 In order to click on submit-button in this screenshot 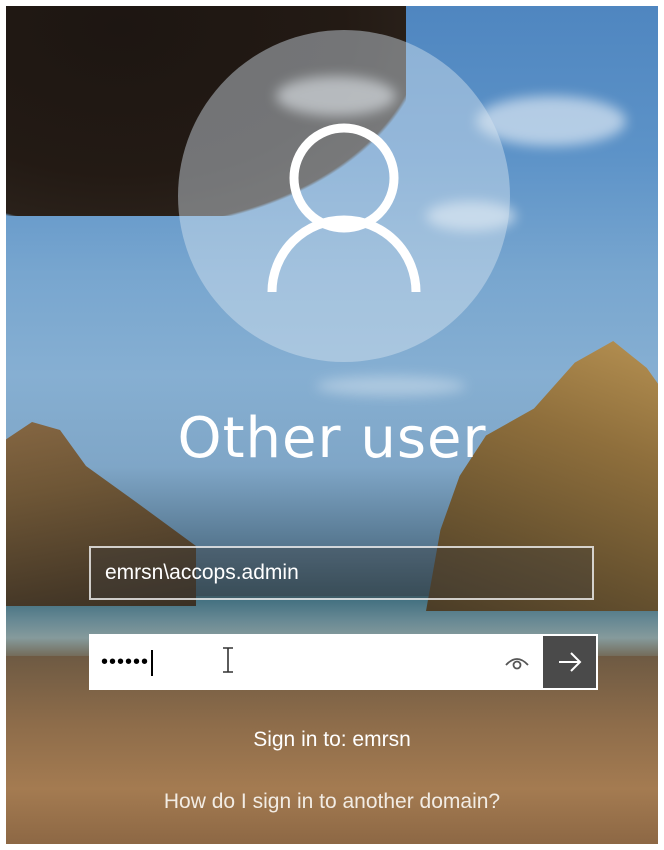, I will do `click(569, 662)`.